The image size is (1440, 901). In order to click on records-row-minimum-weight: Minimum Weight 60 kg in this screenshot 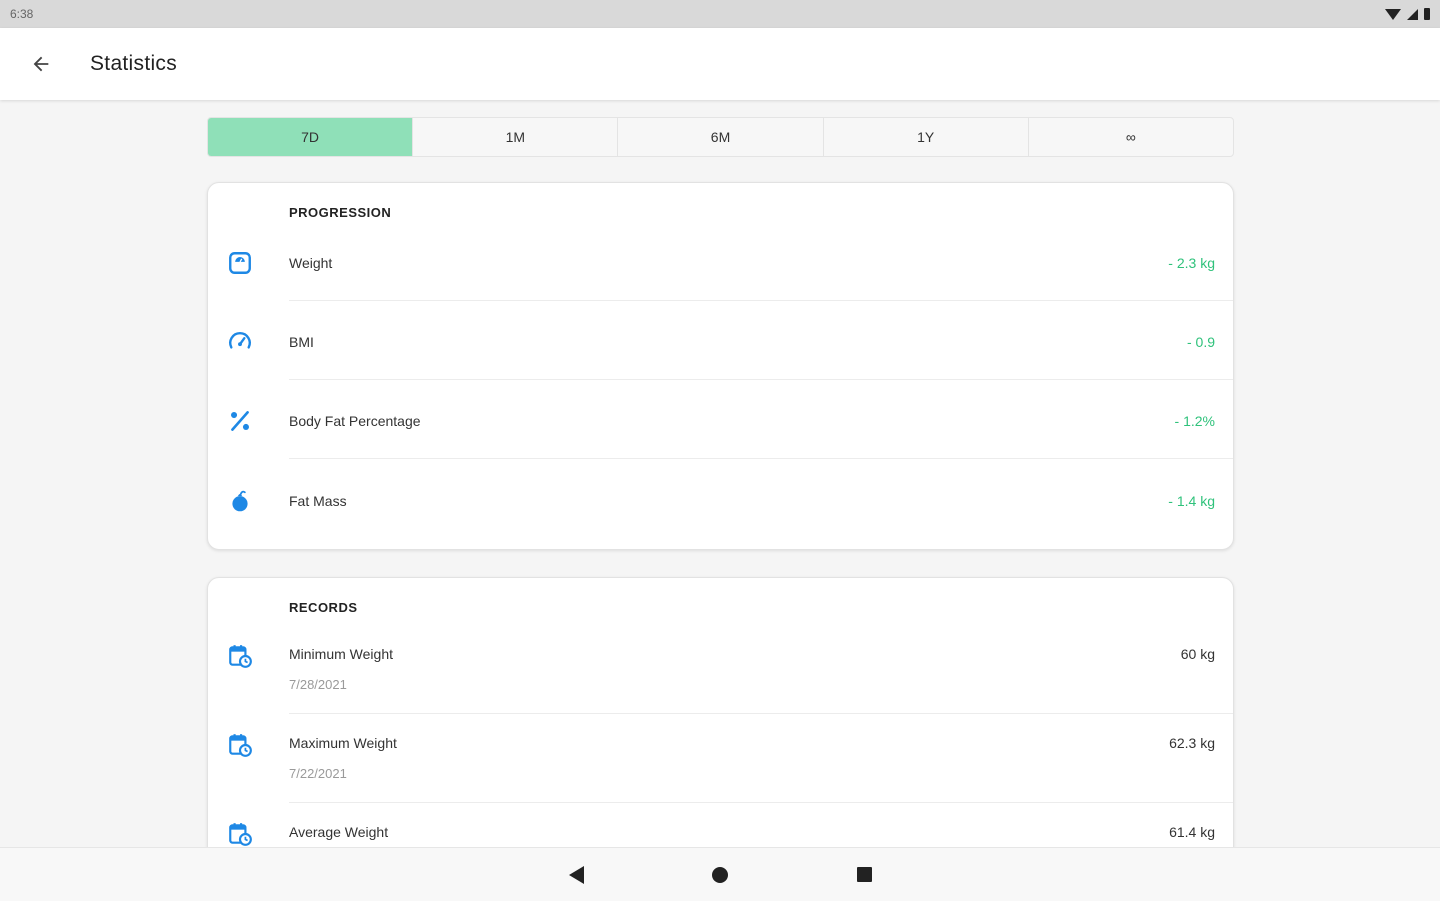, I will do `click(720, 656)`.